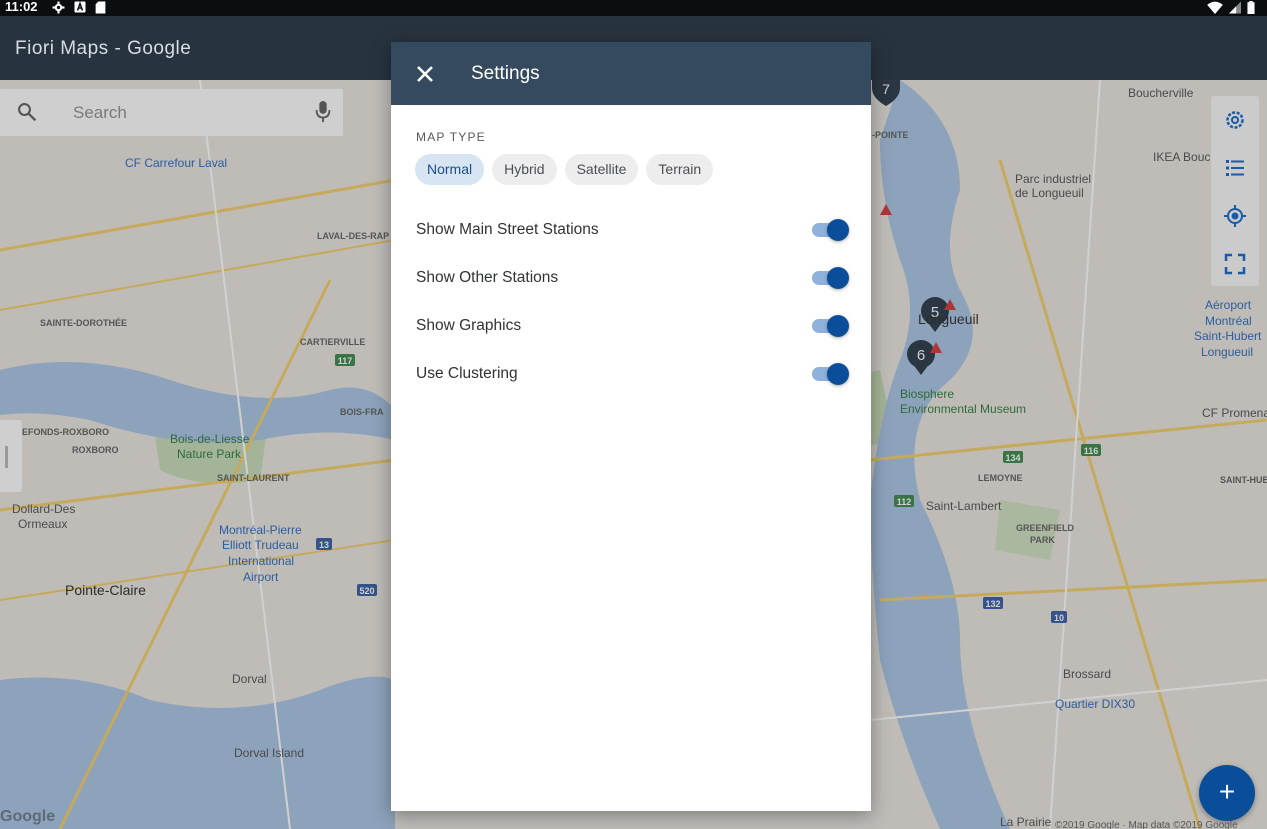 This screenshot has width=1267, height=829. I want to click on setting-row-graphics: Show Graphics, so click(632, 326).